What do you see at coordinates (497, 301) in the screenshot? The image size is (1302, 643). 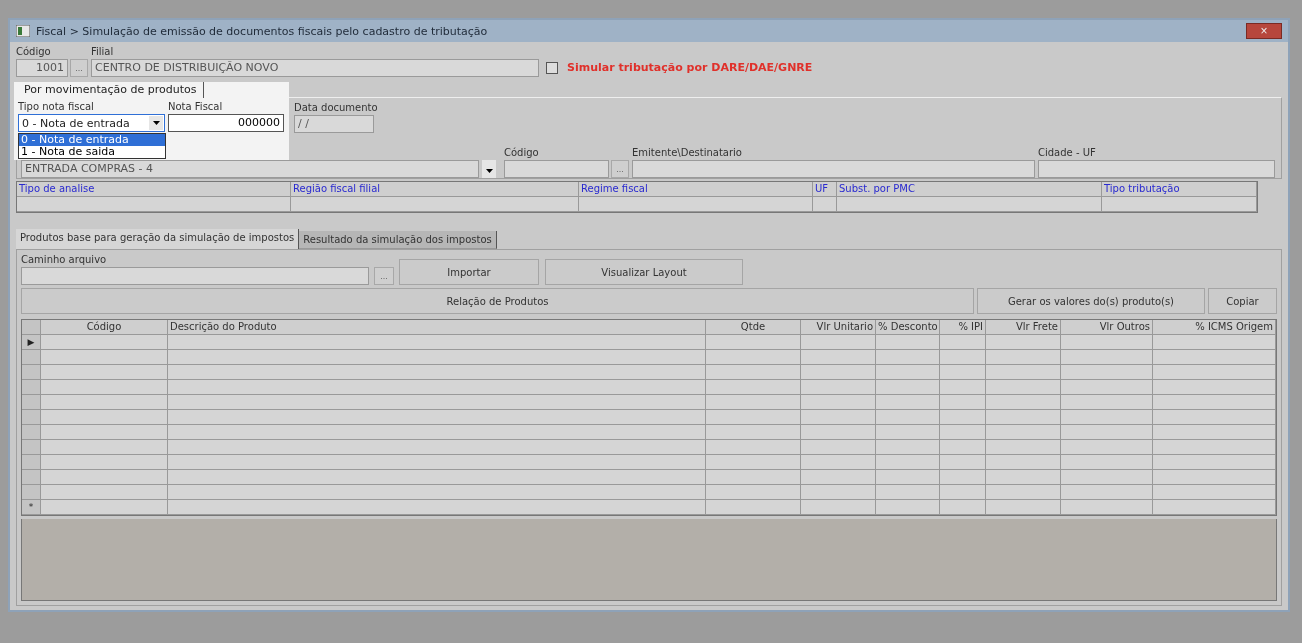 I see `products-list-button: Relação de Produtos` at bounding box center [497, 301].